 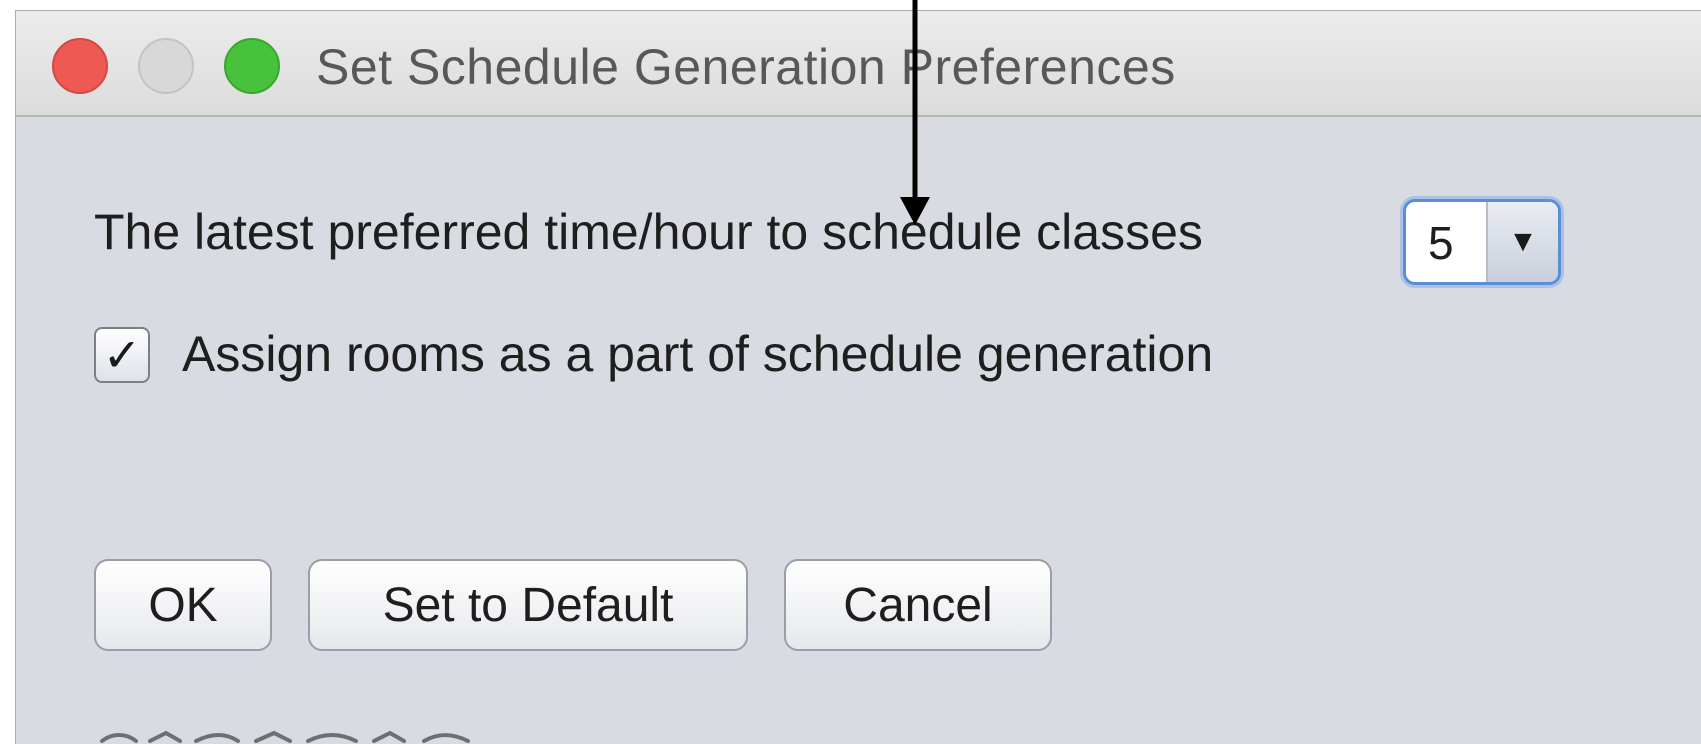 What do you see at coordinates (528, 605) in the screenshot?
I see `set-to-default-button: Set to Default` at bounding box center [528, 605].